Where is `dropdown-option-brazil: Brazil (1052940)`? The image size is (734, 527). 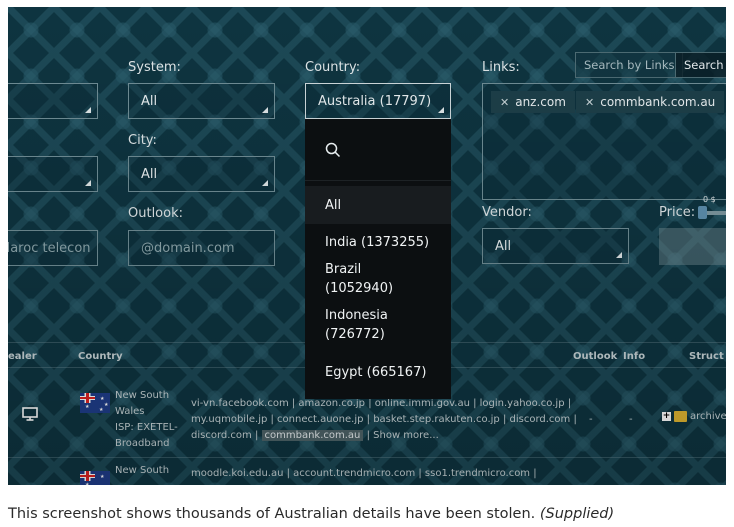
dropdown-option-brazil: Brazil (1052940) is located at coordinates (378, 279).